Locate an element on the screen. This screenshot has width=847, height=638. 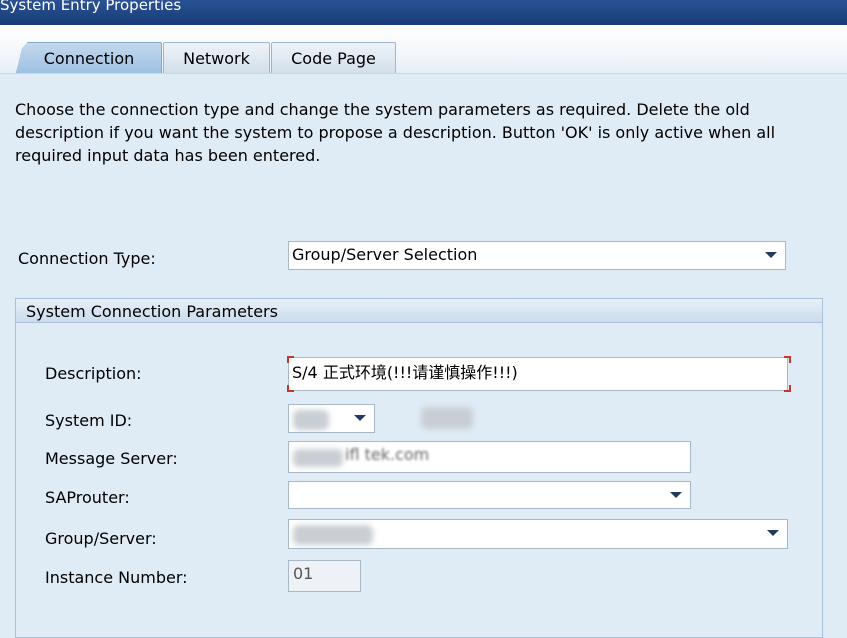
connection-type-value: Group/Server Selection is located at coordinates (385, 254).